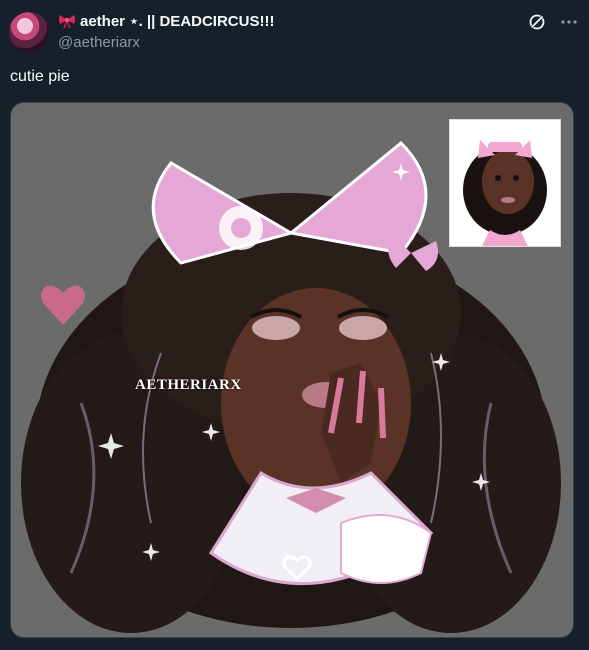  I want to click on avatar, so click(29, 32).